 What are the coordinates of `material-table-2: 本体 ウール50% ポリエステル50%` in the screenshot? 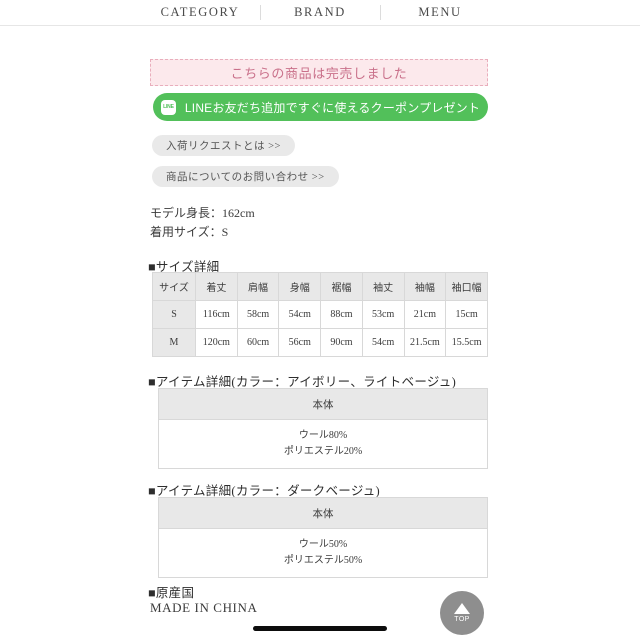 It's located at (323, 537).